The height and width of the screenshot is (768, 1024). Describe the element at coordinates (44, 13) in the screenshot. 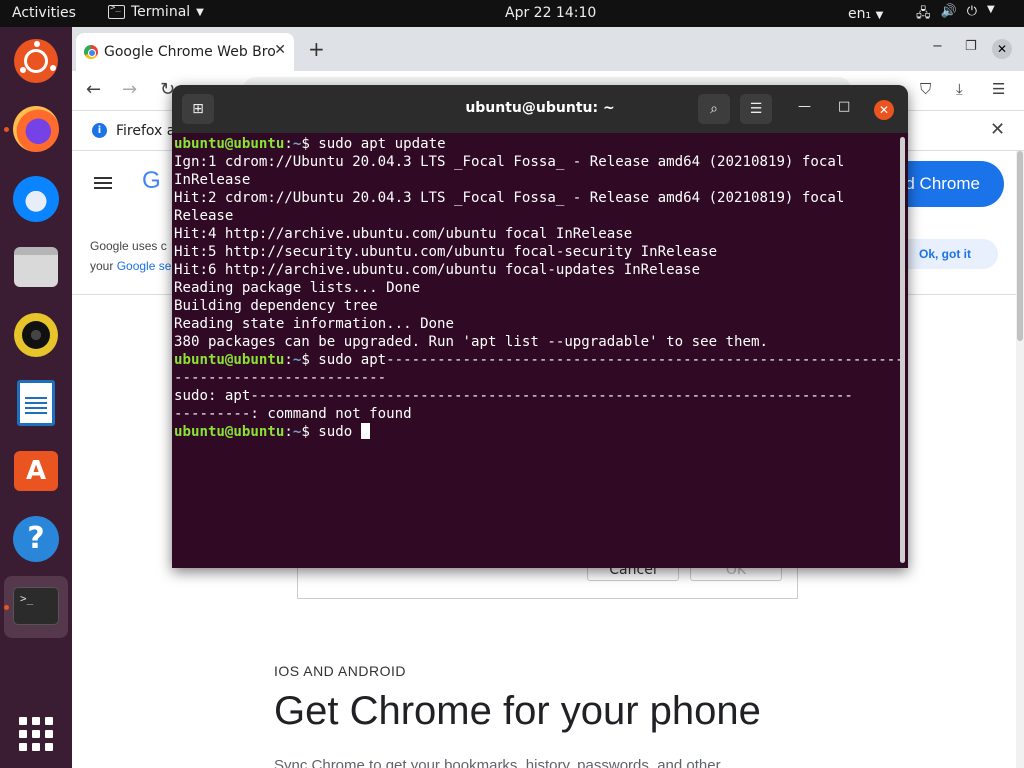

I see `activities-button: Activities` at that location.